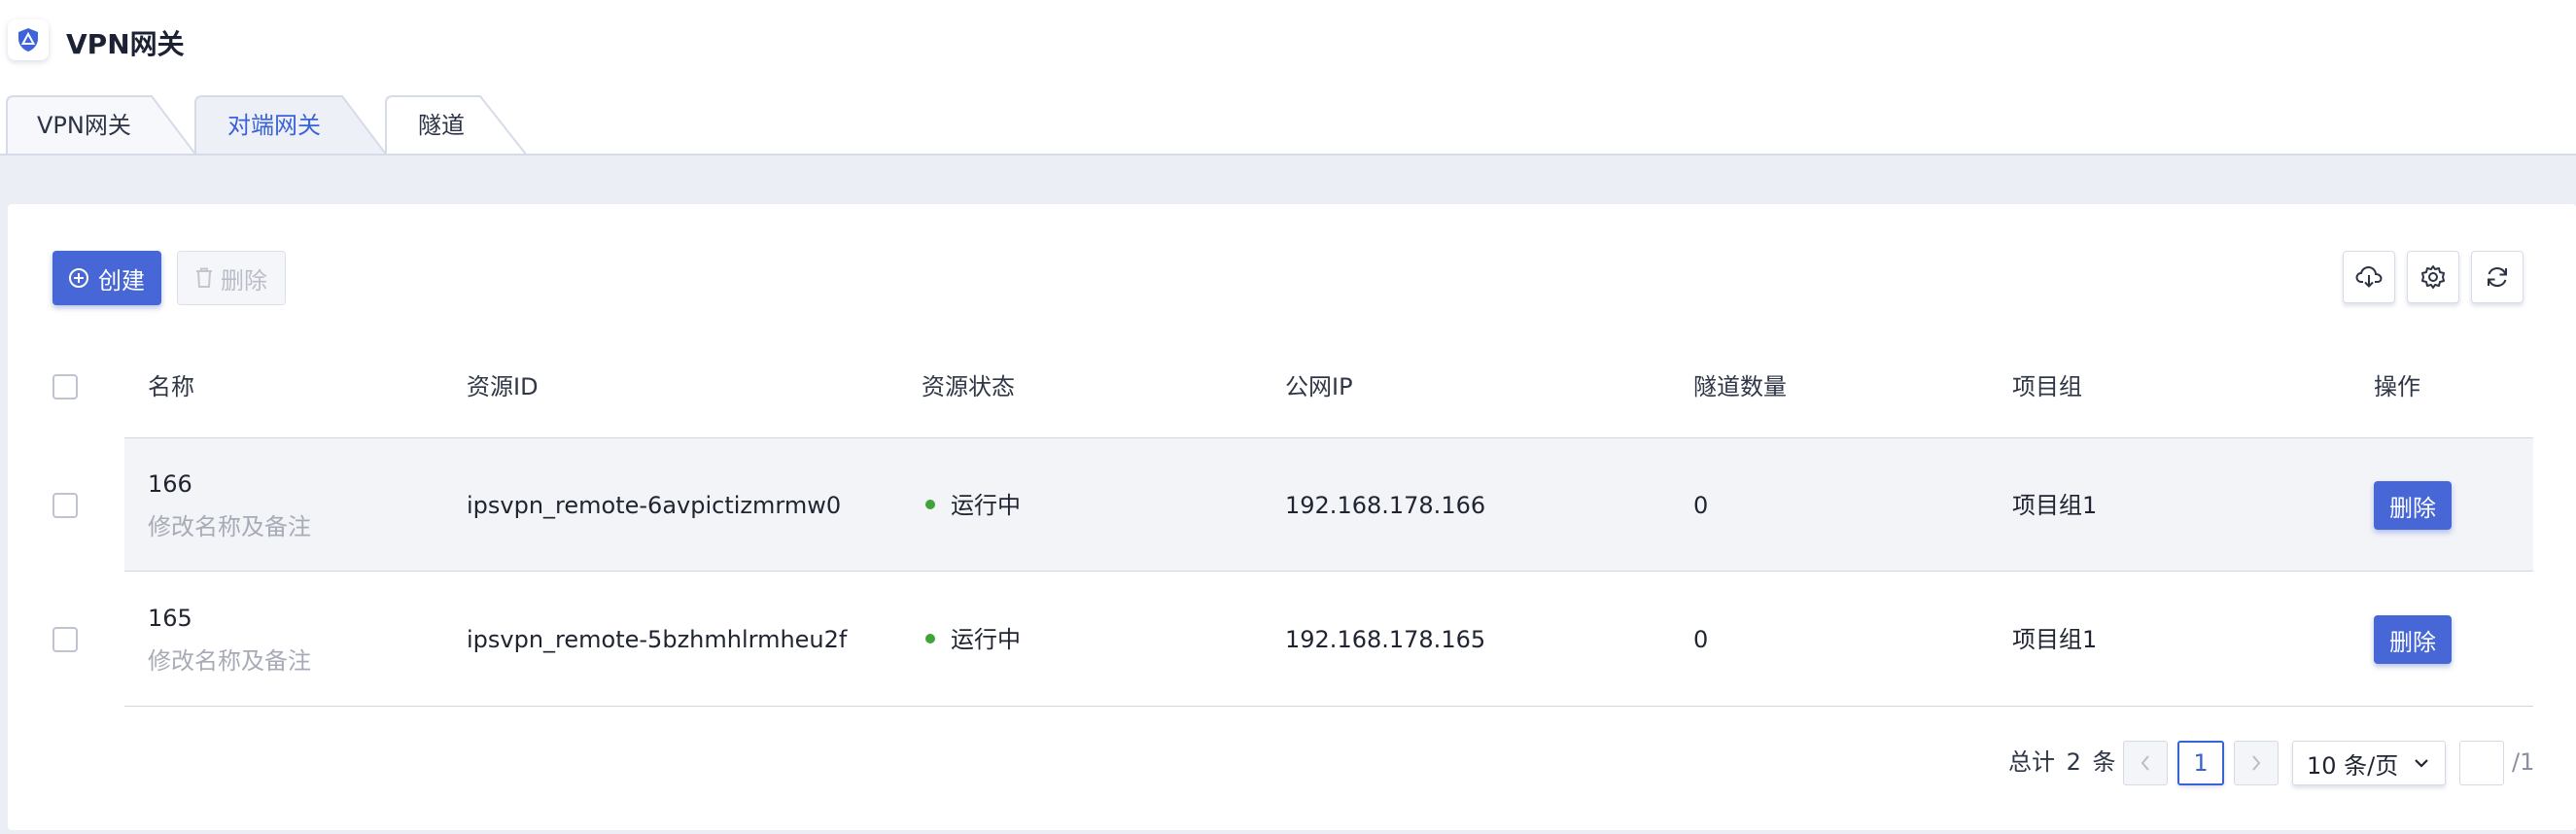  I want to click on column-header-name: 名称, so click(171, 386).